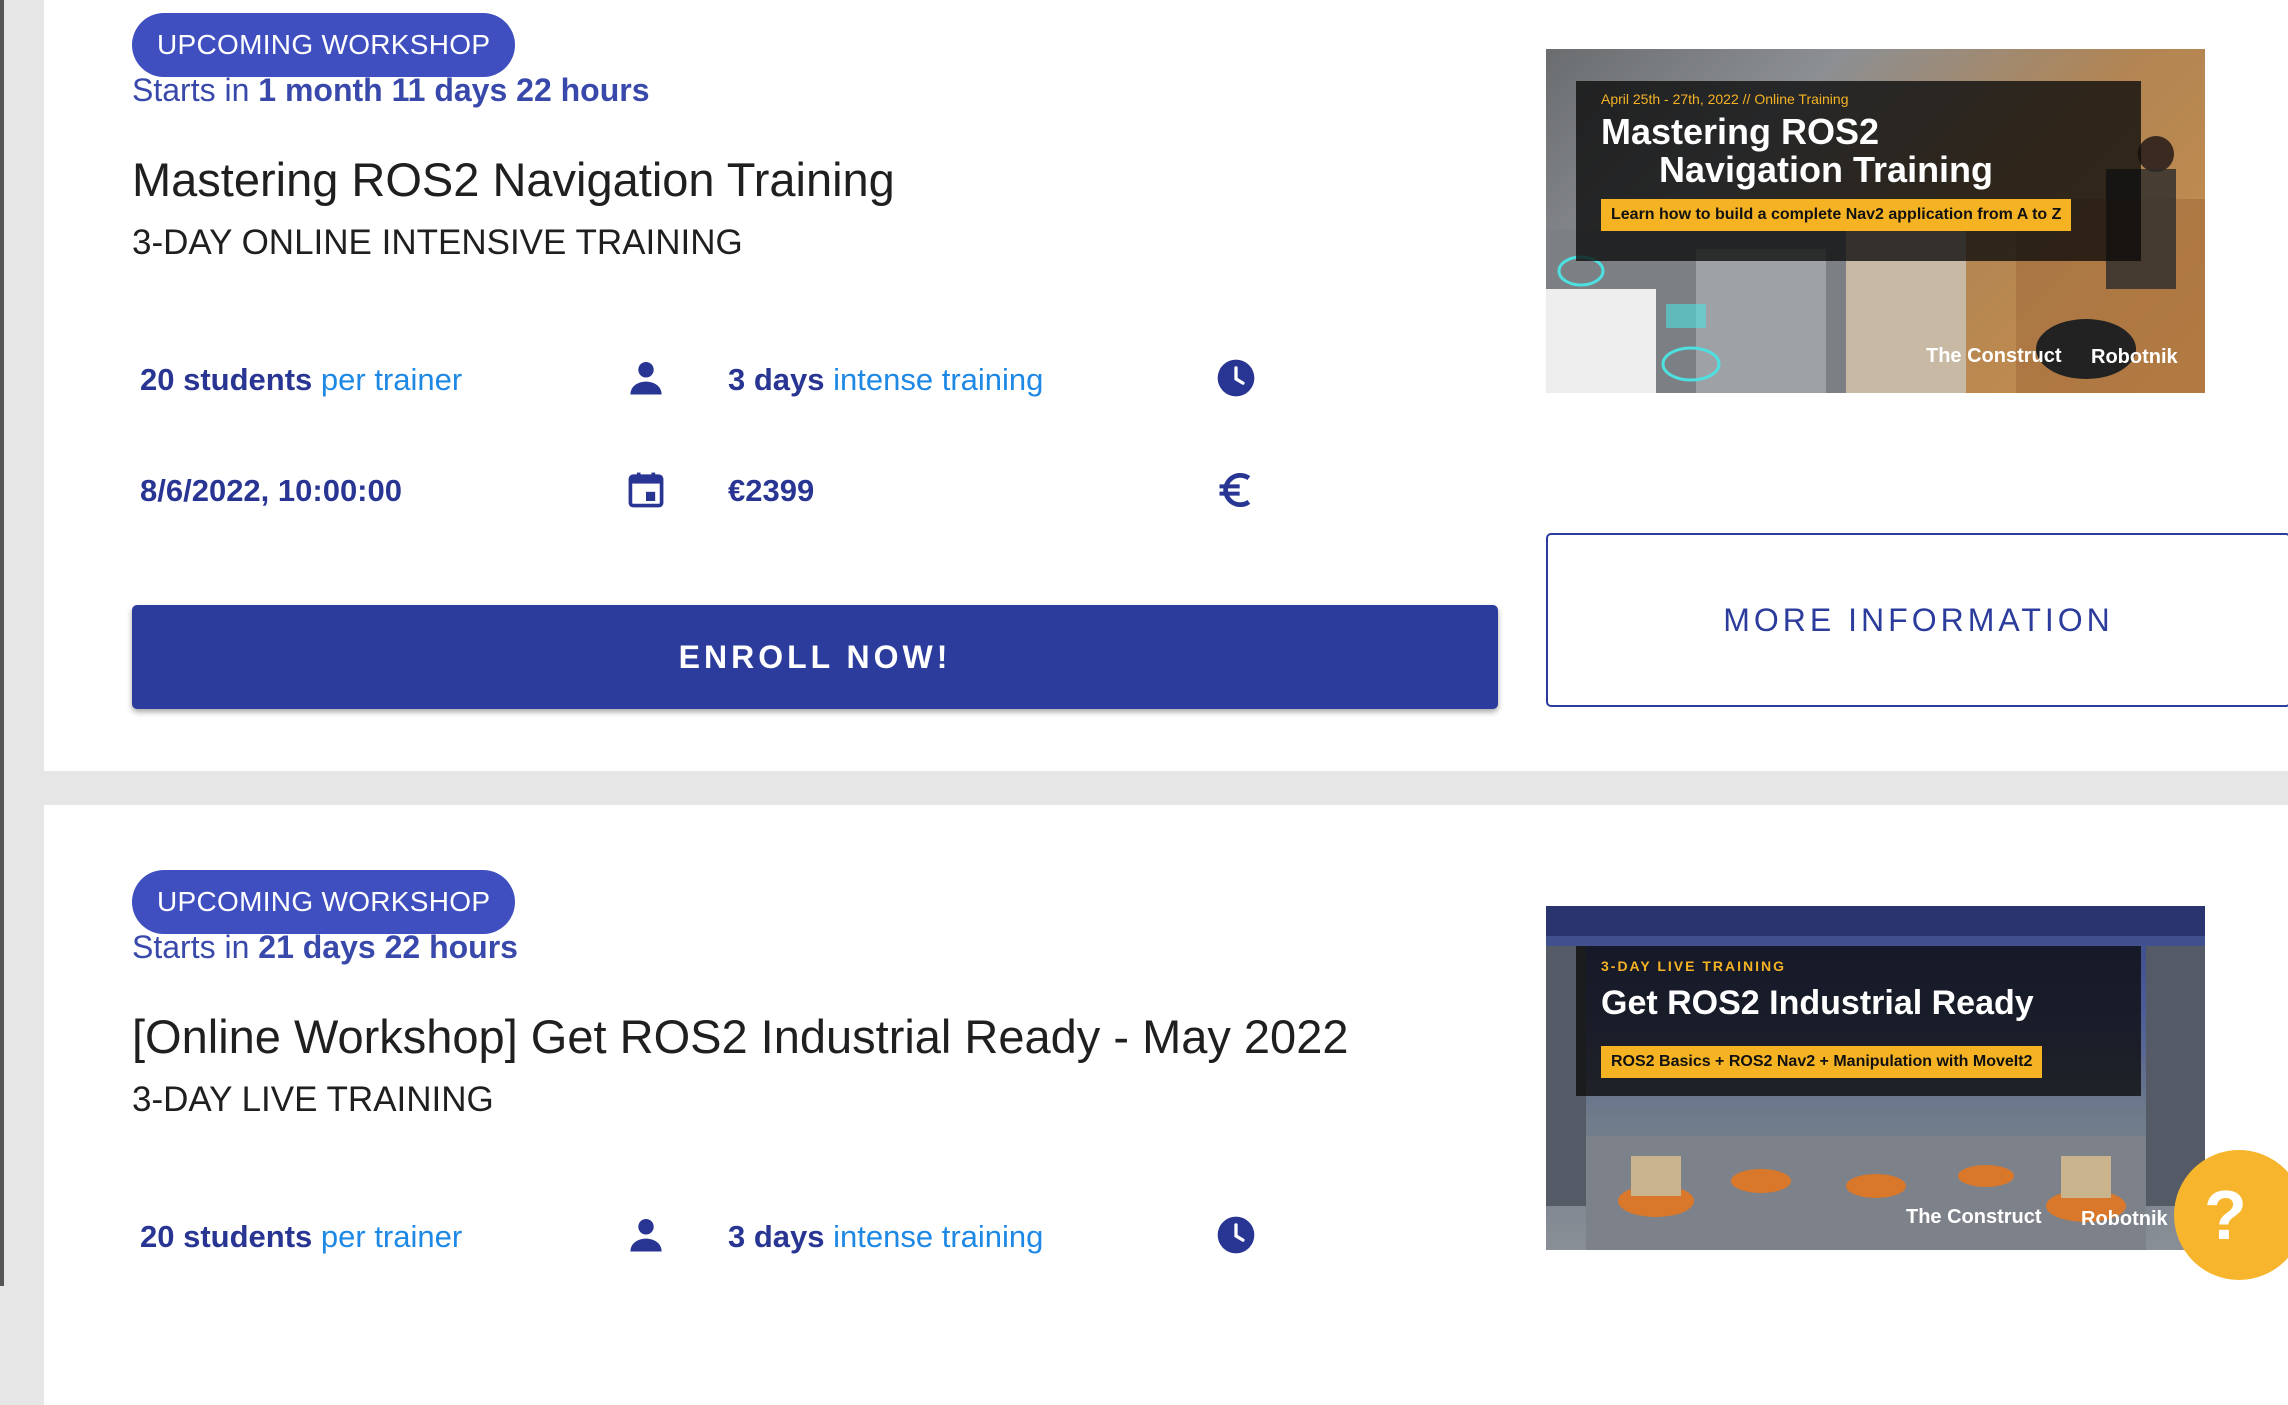  I want to click on price: €2399, so click(771, 490).